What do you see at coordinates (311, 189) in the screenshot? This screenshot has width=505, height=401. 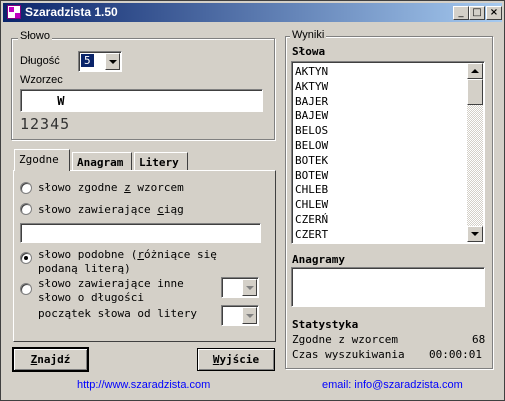 I see `list-item: CHLEB` at bounding box center [311, 189].